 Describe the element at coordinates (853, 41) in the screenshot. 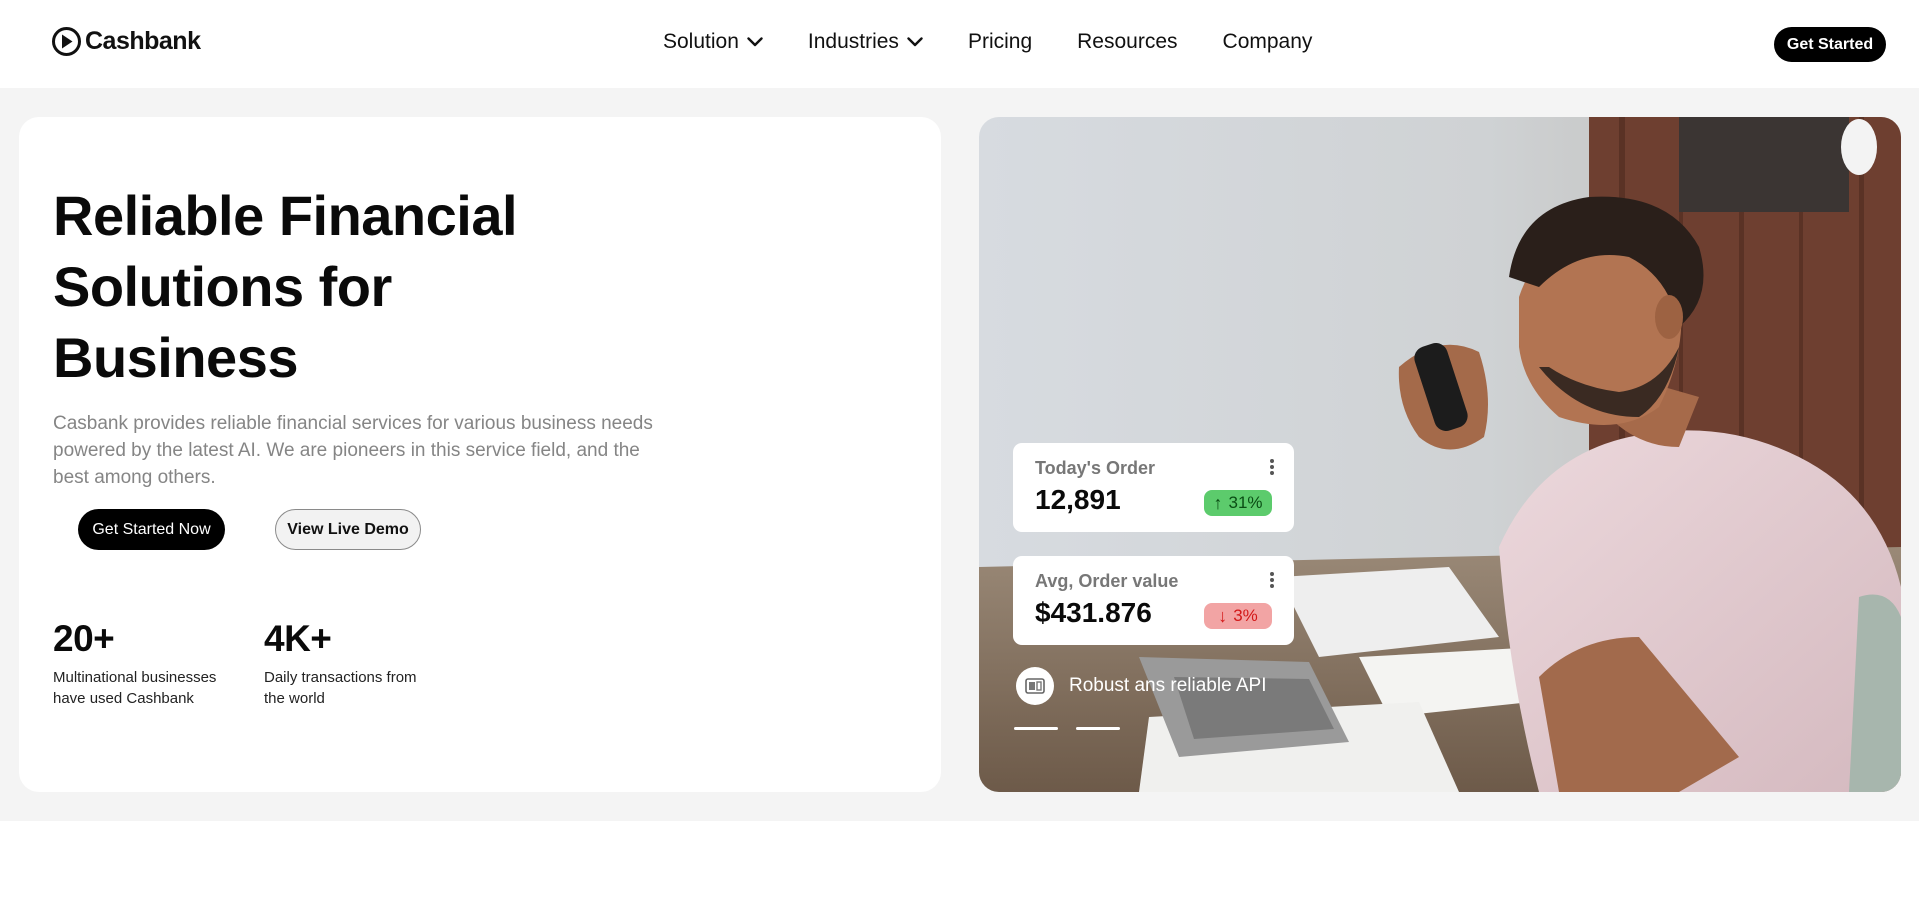

I see `nav-item-label: Industries` at that location.